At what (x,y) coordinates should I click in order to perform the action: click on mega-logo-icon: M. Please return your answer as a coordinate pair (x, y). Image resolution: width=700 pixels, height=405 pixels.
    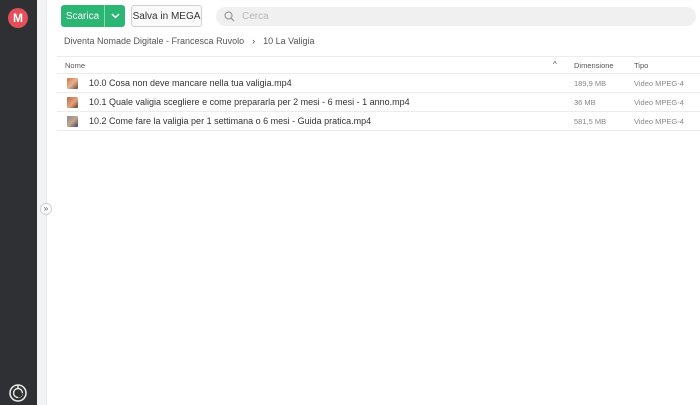
    Looking at the image, I should click on (18, 18).